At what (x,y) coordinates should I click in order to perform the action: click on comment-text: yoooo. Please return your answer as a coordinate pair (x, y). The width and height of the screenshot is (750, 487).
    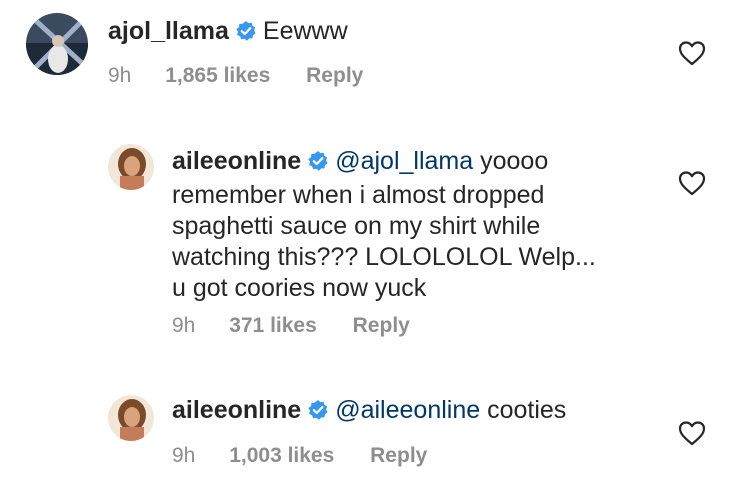
    Looking at the image, I should click on (511, 161).